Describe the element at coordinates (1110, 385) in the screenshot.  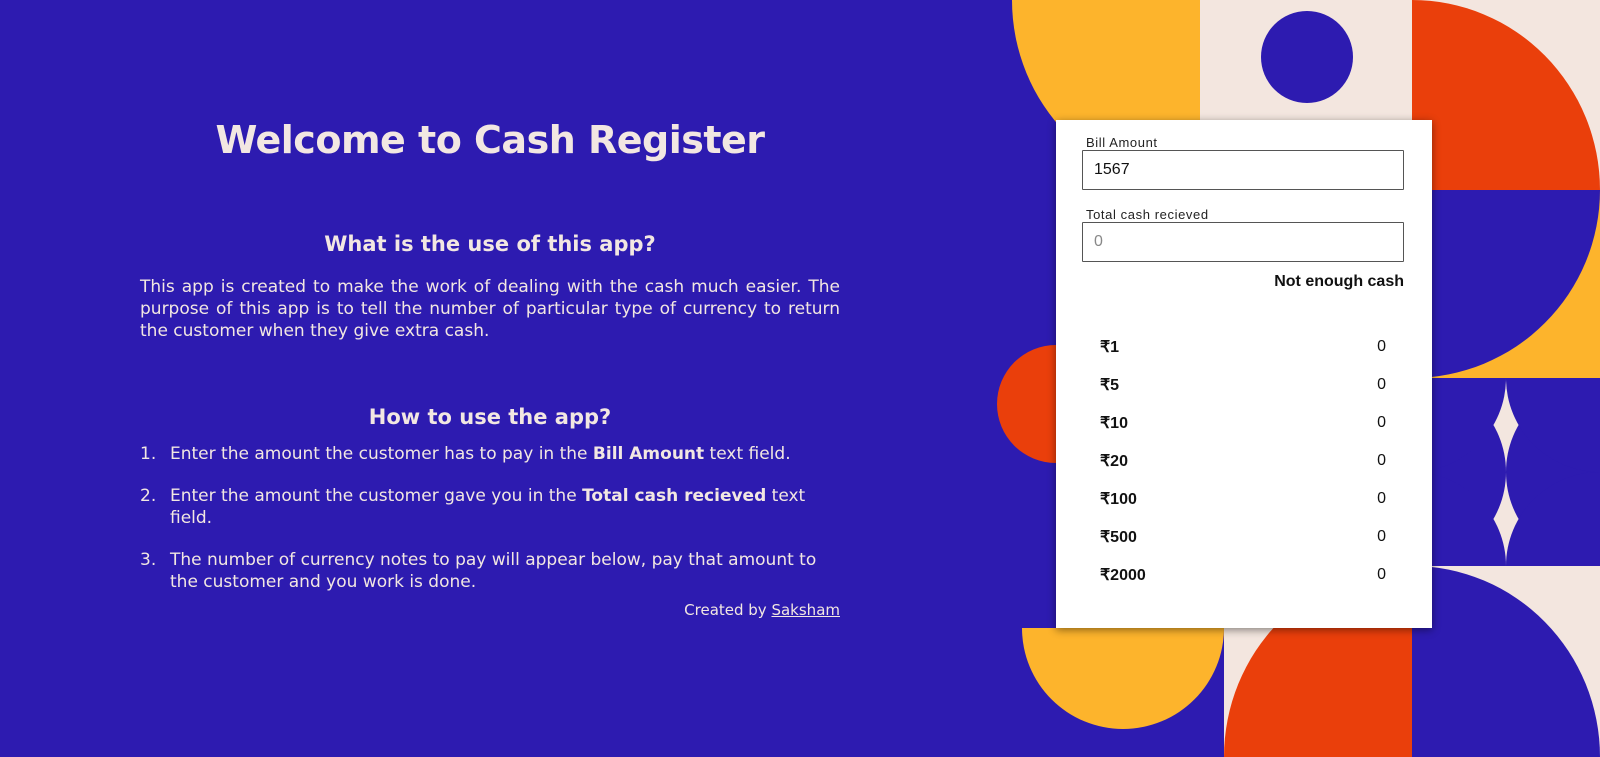
I see `note-denomination: ₹5` at that location.